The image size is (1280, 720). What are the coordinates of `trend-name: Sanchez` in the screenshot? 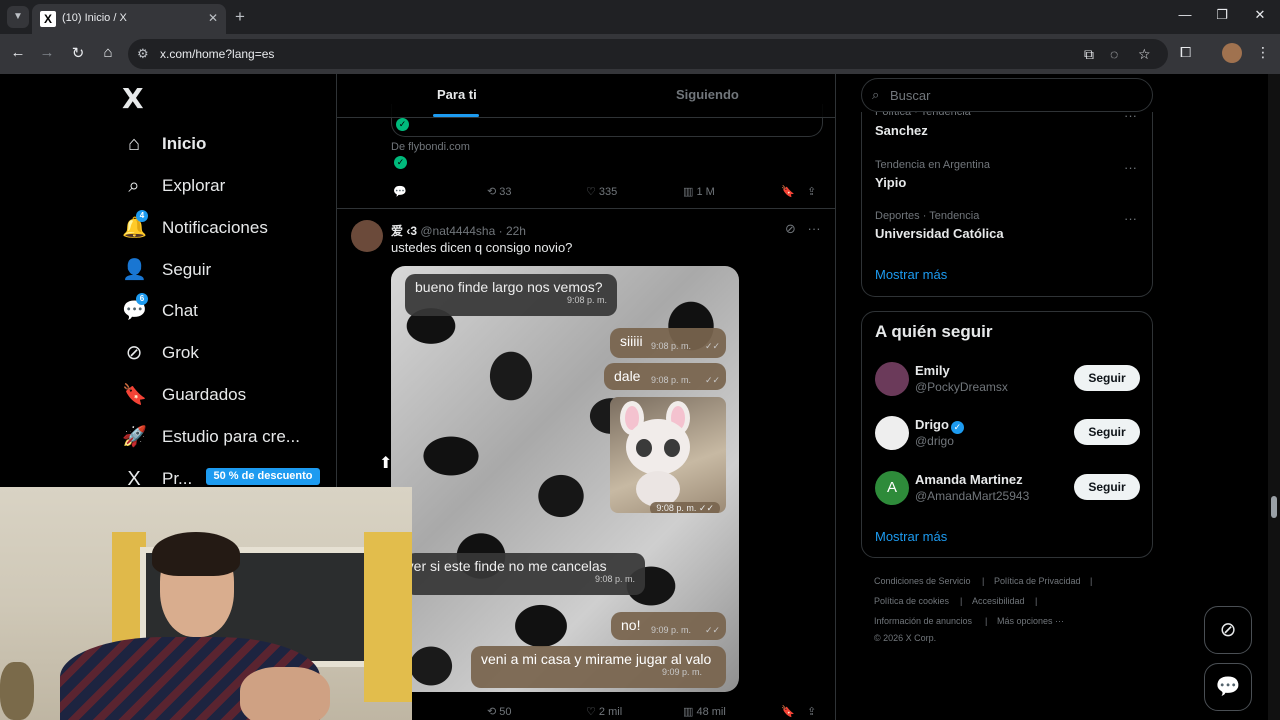 It's located at (901, 130).